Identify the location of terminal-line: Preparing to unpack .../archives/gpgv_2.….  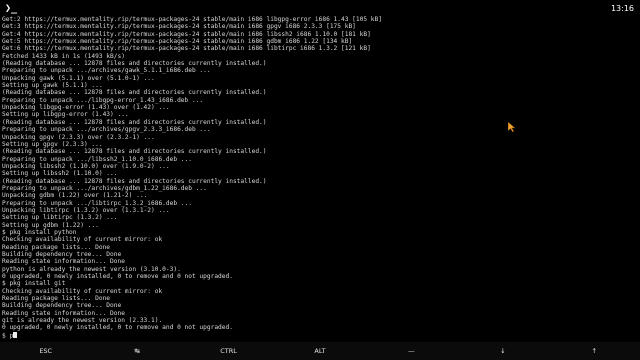
(106, 130).